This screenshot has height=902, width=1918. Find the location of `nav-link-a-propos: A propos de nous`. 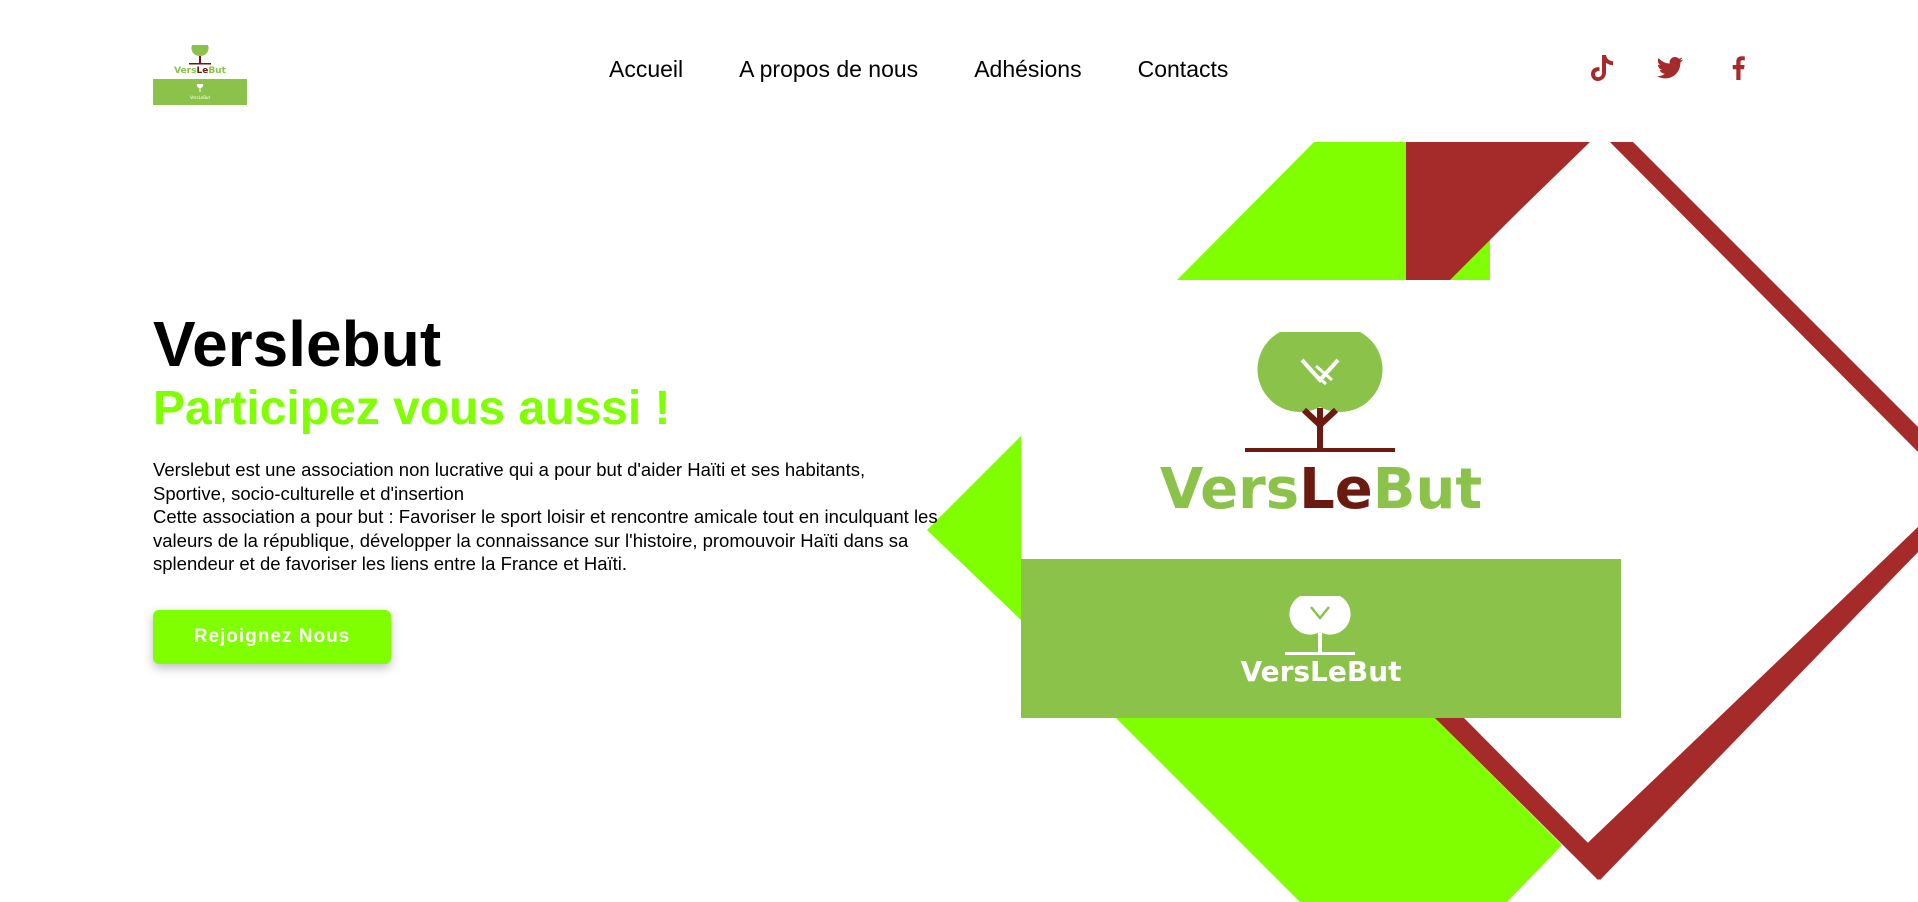

nav-link-a-propos: A propos de nous is located at coordinates (828, 69).